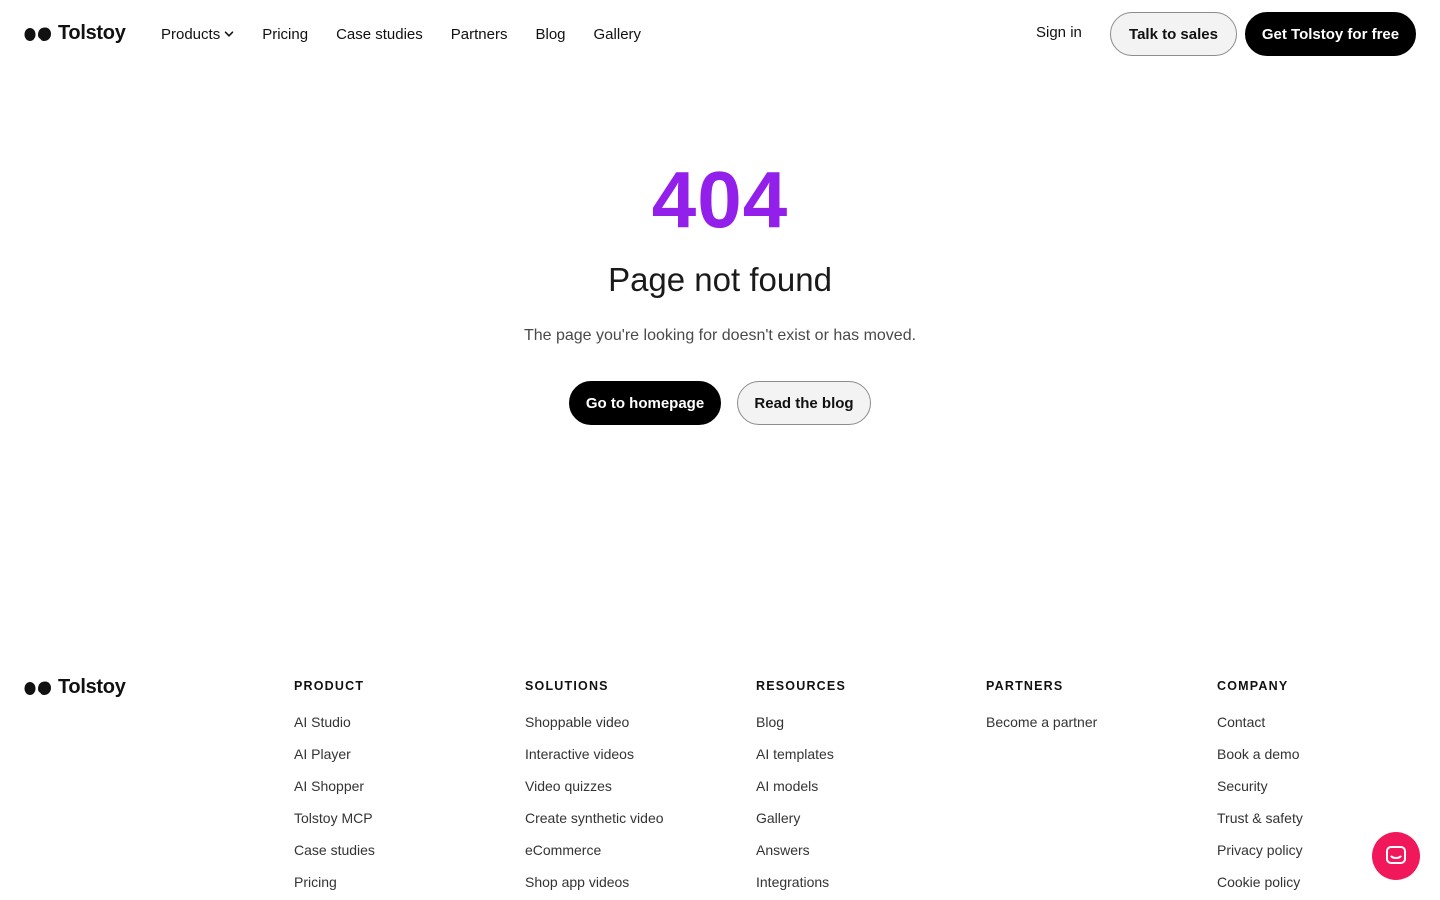  I want to click on footer-link: AI models, so click(801, 794).